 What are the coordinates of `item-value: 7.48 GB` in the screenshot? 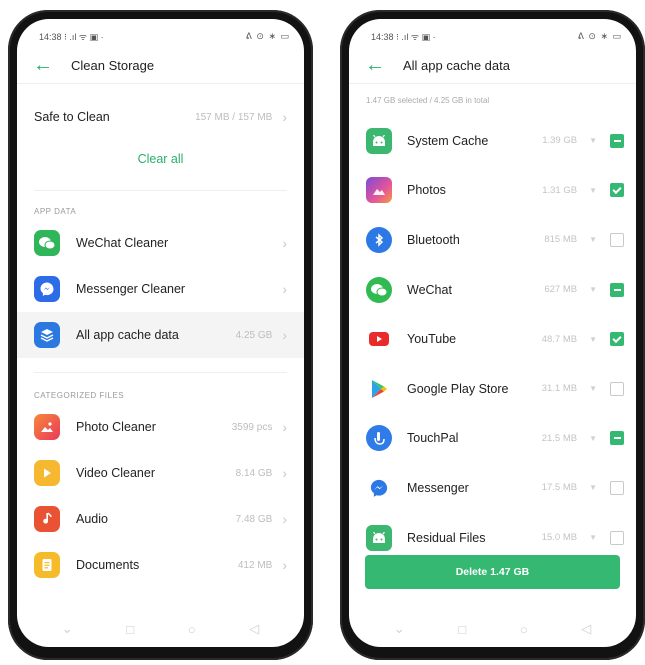 It's located at (254, 519).